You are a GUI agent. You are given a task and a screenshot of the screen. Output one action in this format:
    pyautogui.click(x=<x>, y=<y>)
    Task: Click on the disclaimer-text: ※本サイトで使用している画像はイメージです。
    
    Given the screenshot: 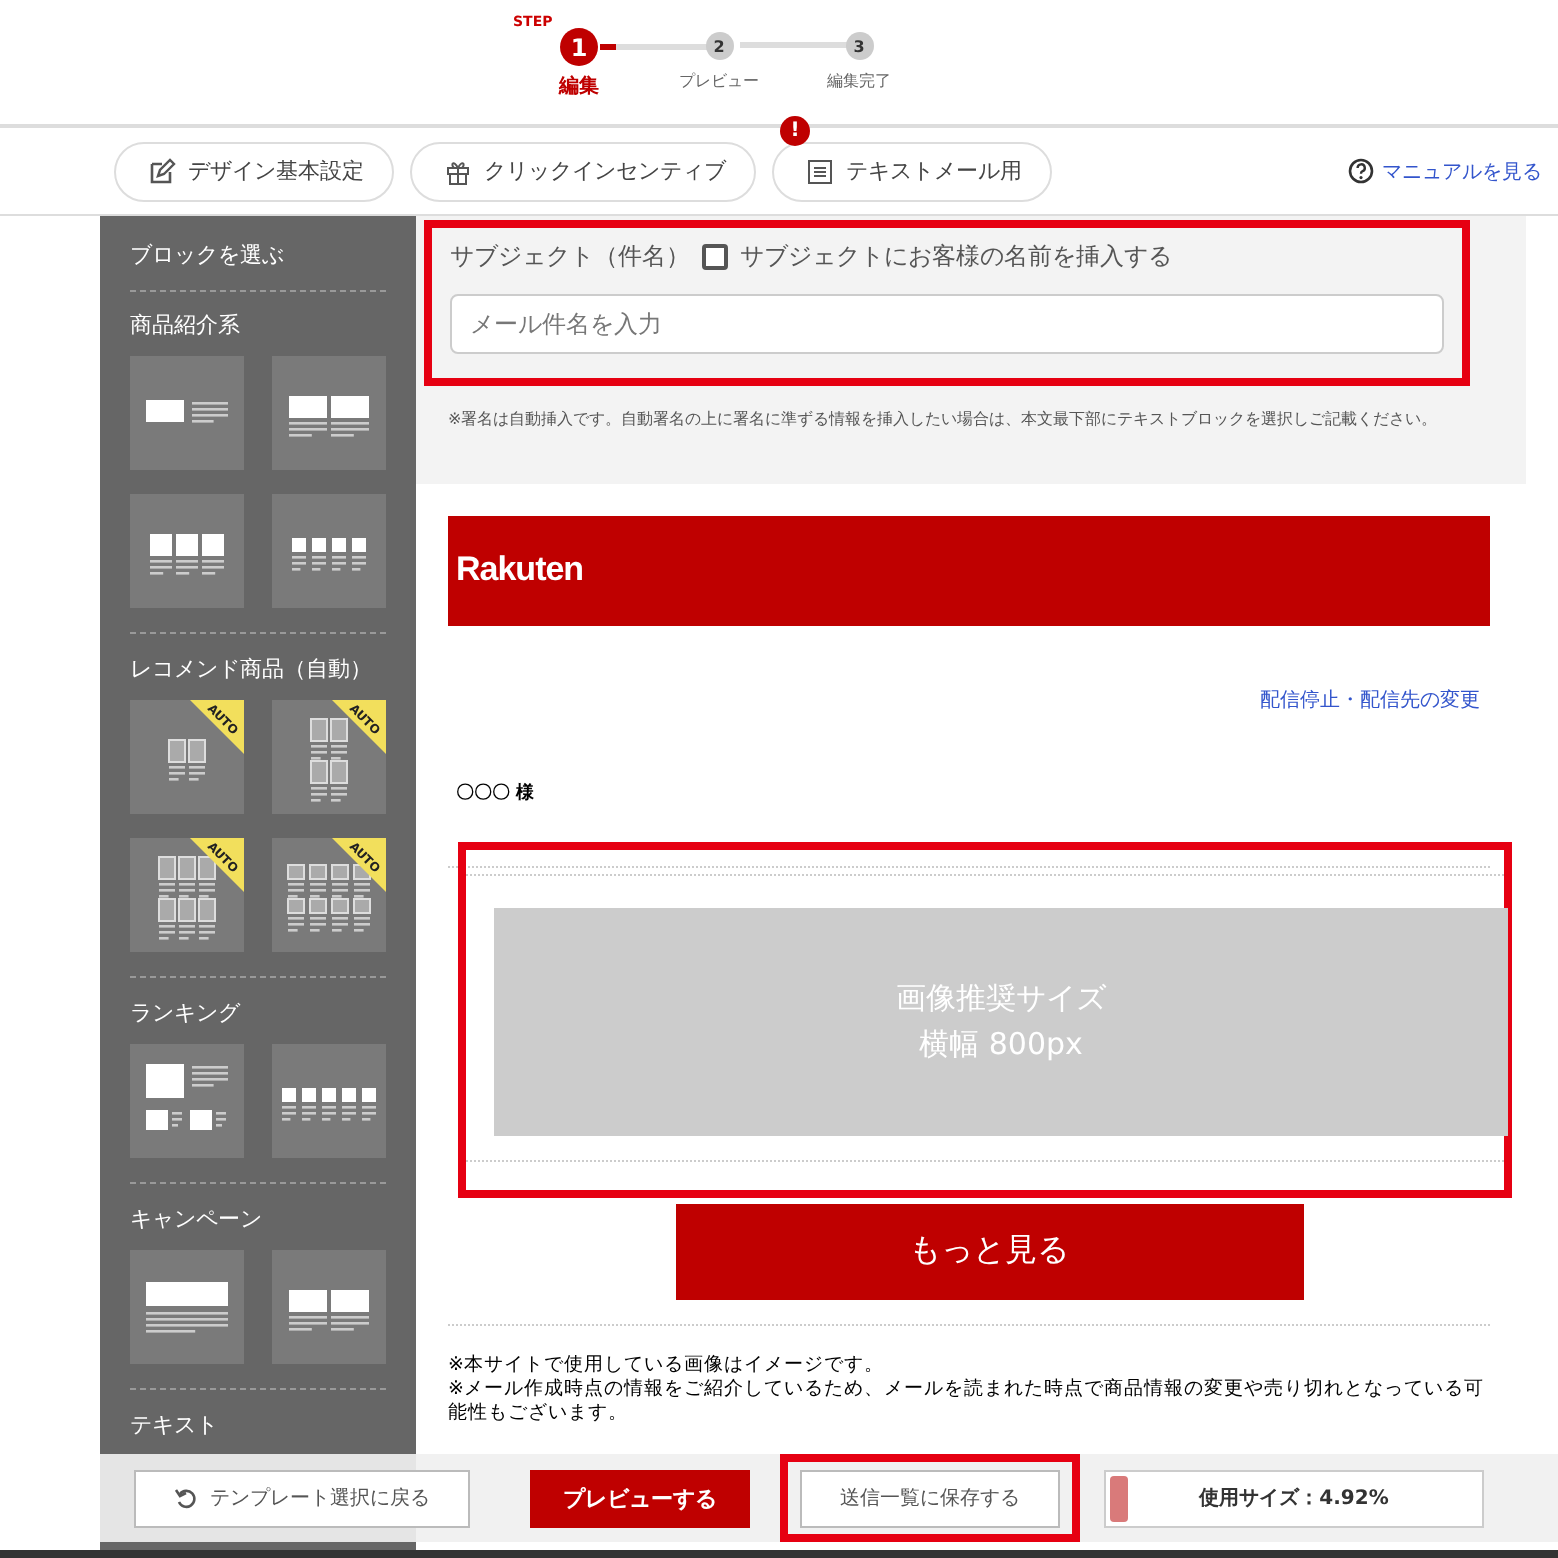 What is the action you would take?
    pyautogui.click(x=667, y=1365)
    